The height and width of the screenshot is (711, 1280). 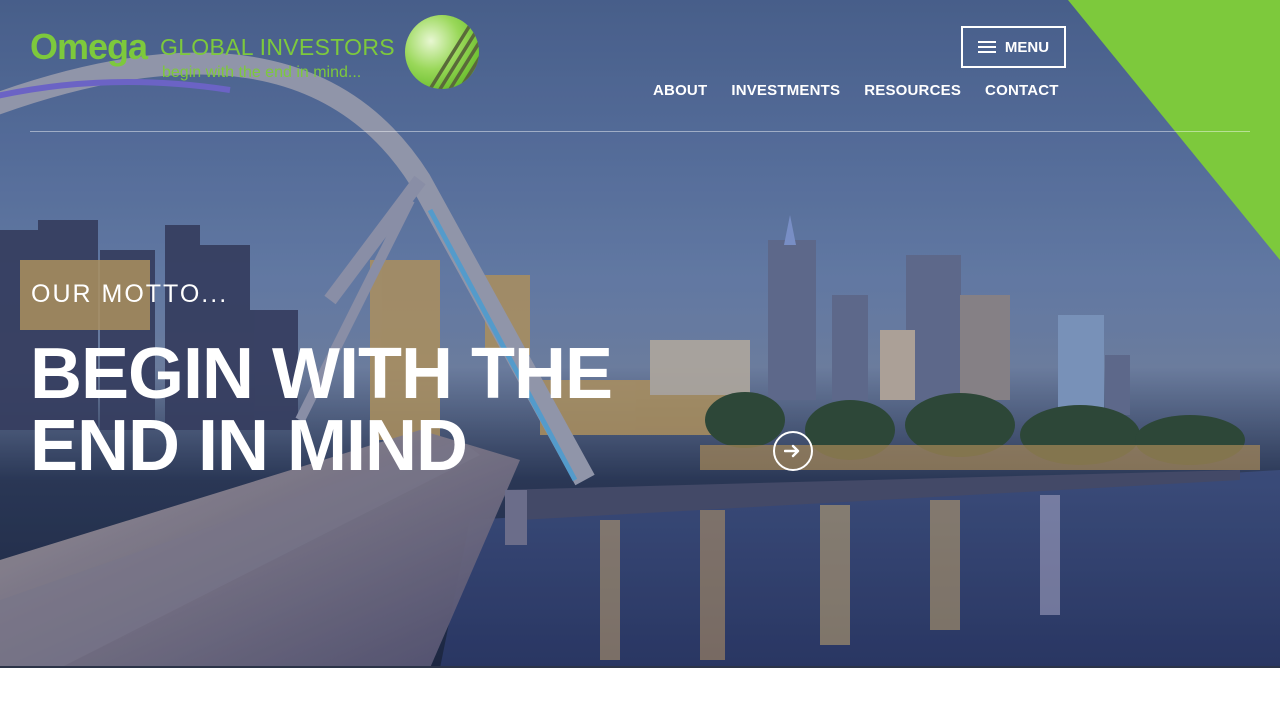 What do you see at coordinates (277, 47) in the screenshot?
I see `logo-global-investors-text: GLOBAL INVESTORS` at bounding box center [277, 47].